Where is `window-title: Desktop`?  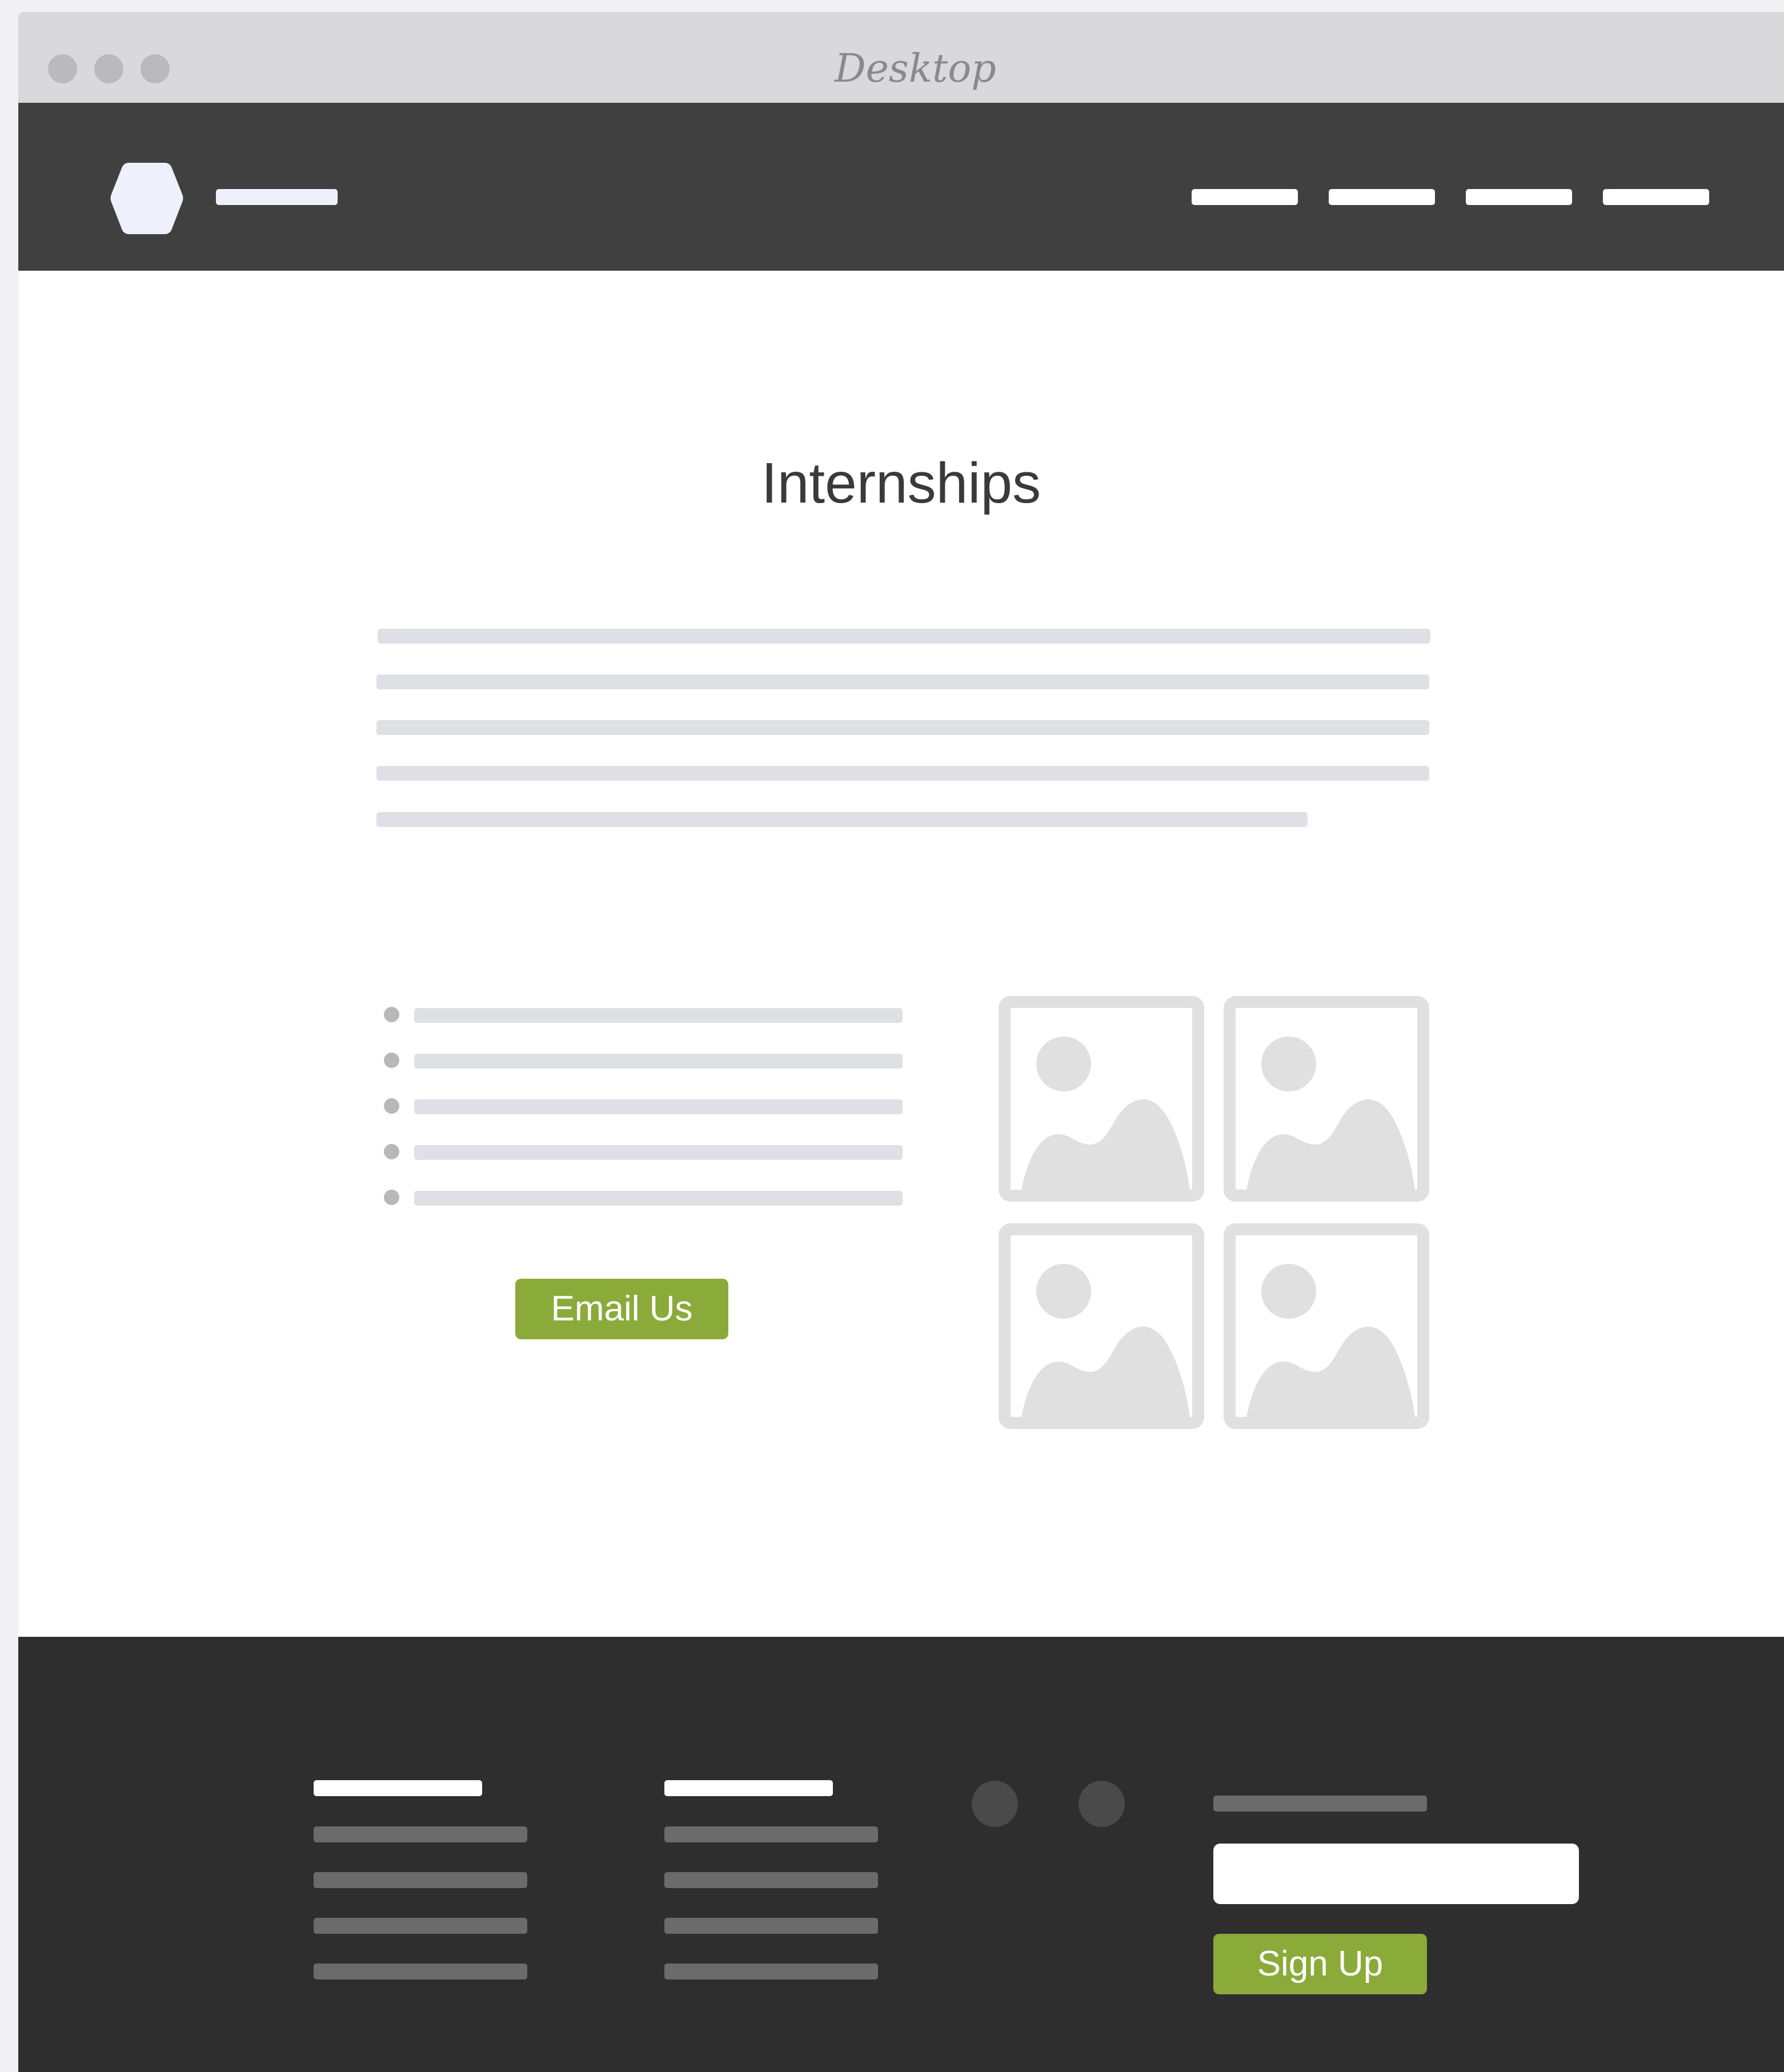
window-title: Desktop is located at coordinates (915, 68).